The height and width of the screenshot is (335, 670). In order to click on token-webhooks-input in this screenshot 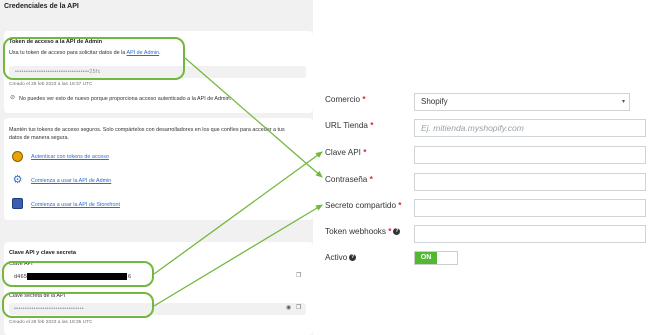, I will do `click(530, 234)`.